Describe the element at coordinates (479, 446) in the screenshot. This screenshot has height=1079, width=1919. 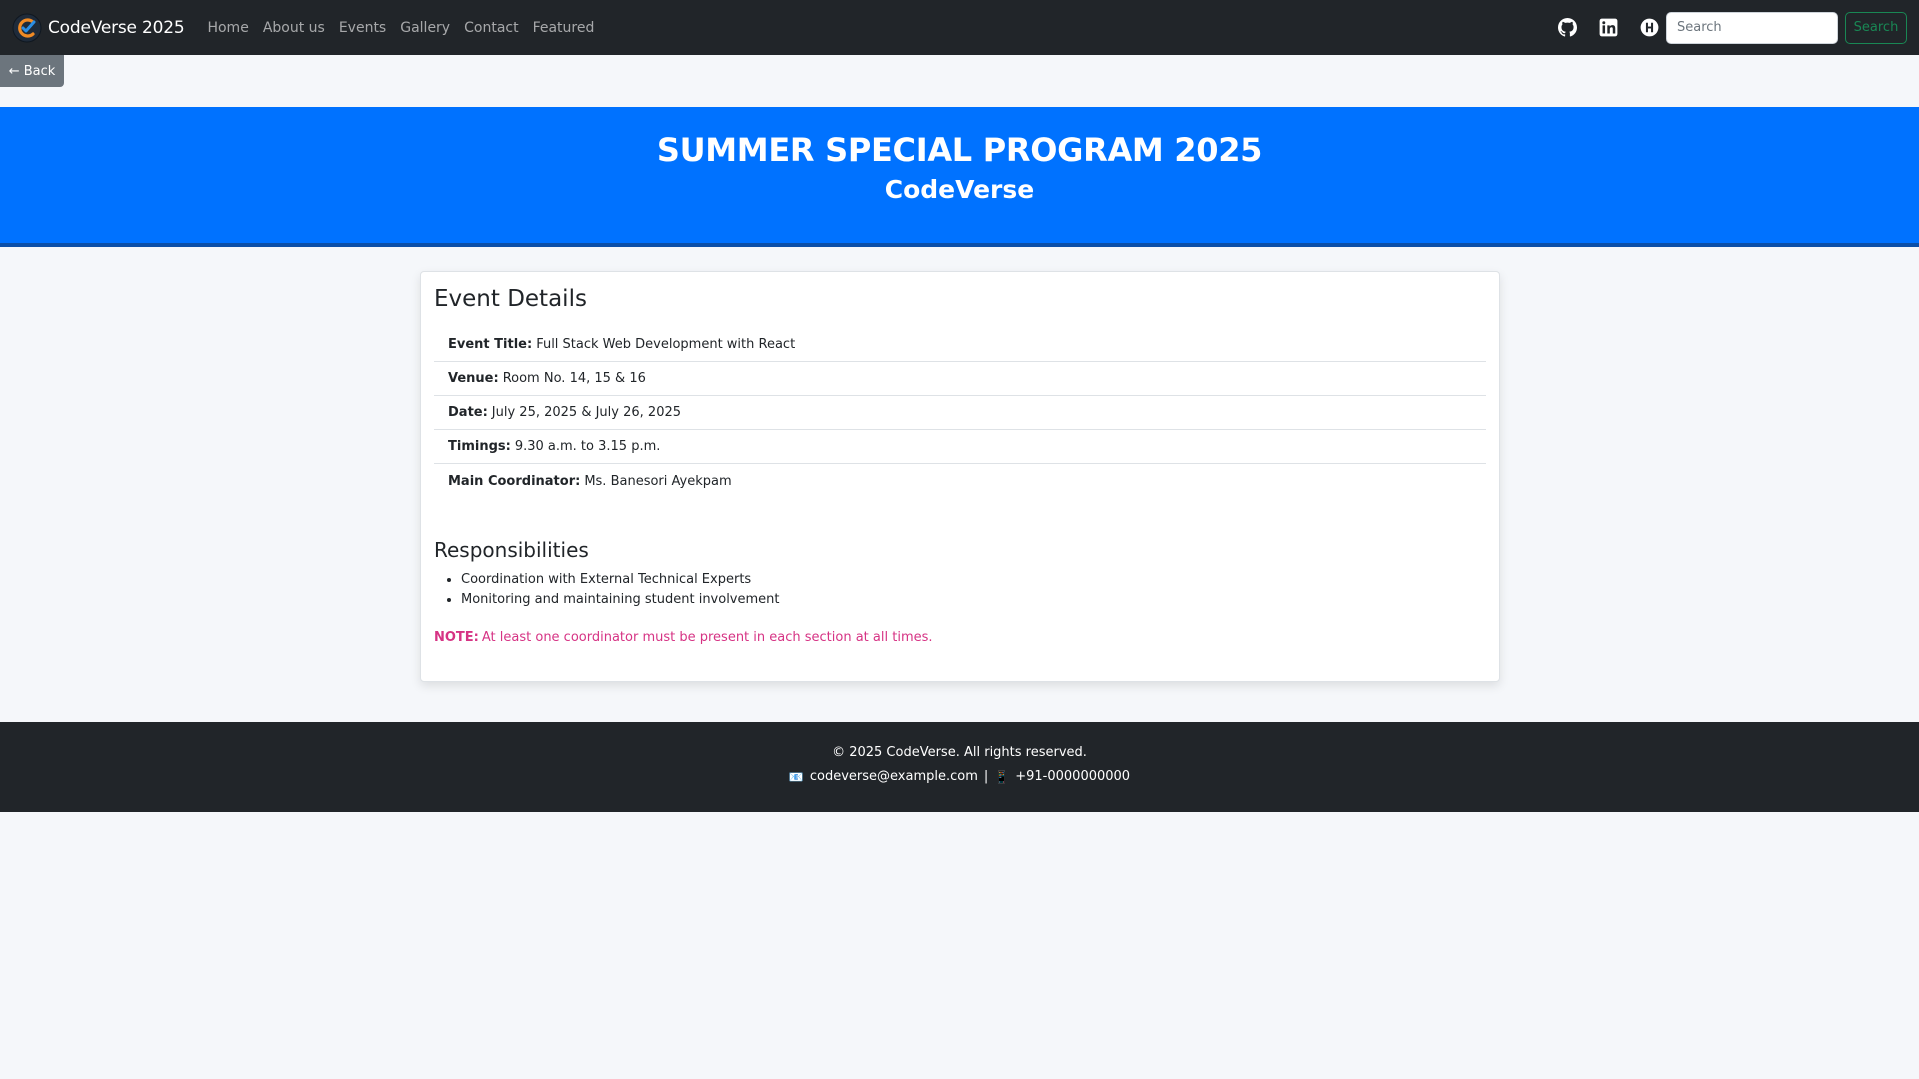
I see `detail-label: Timings:` at that location.